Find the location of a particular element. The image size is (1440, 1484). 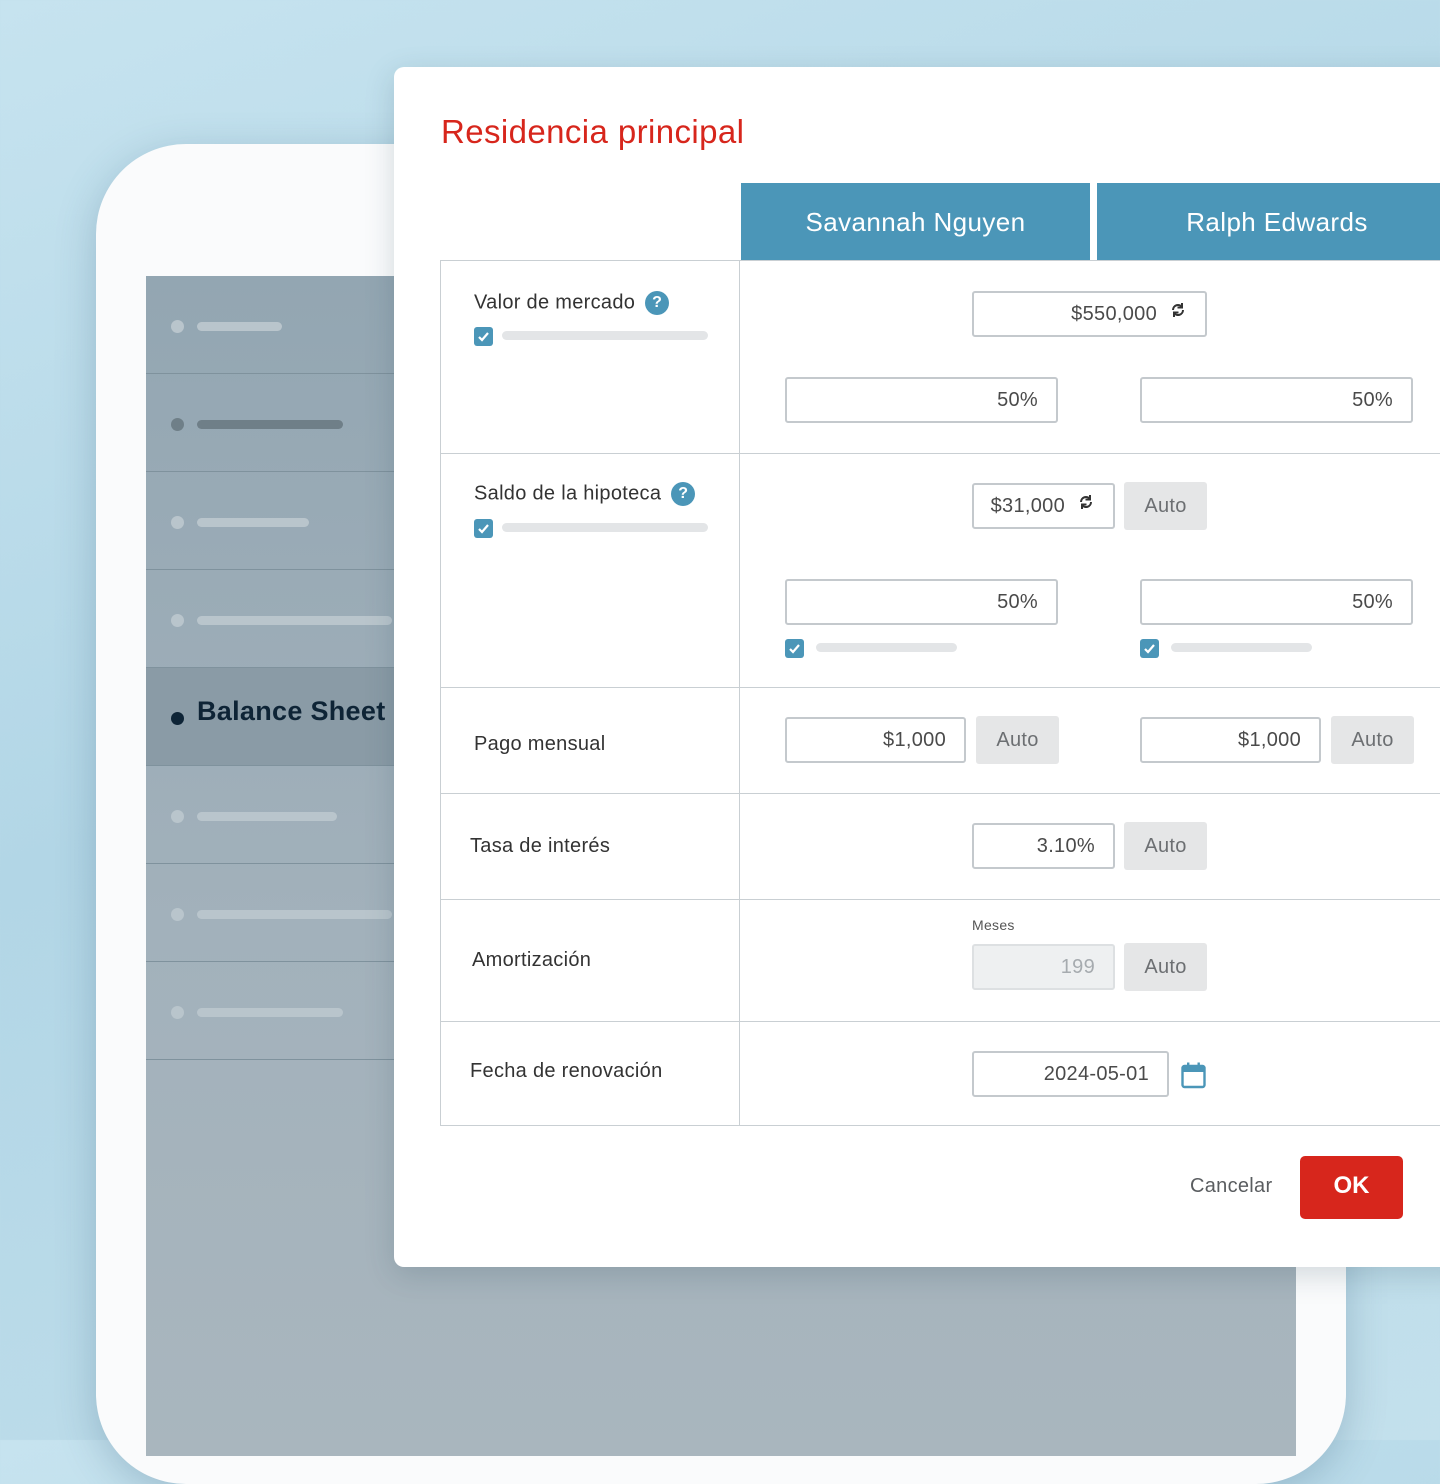

amortization-months-input: 199 is located at coordinates (1043, 967).